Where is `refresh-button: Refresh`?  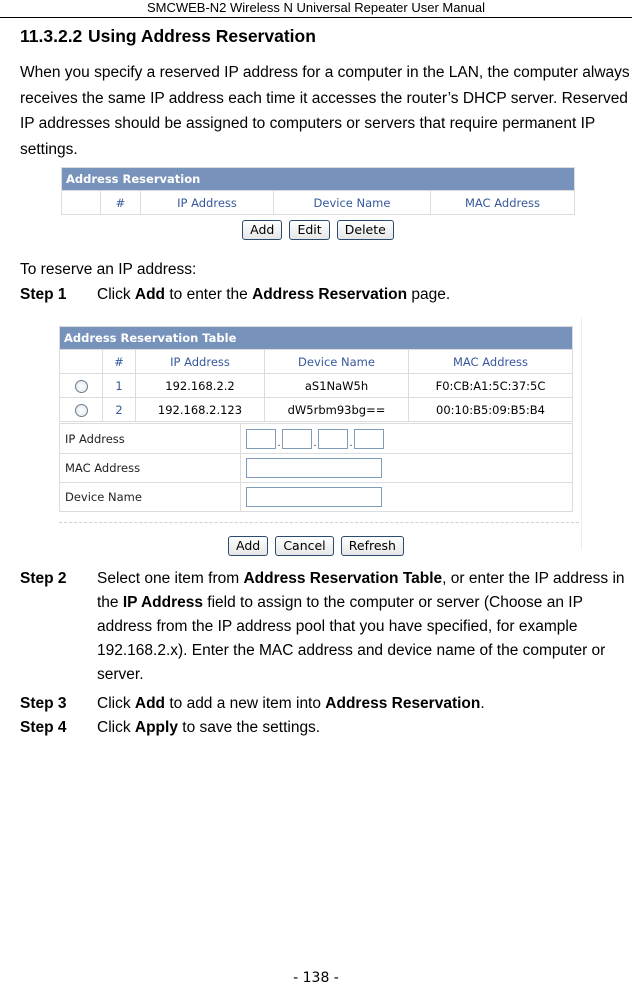 refresh-button: Refresh is located at coordinates (372, 546).